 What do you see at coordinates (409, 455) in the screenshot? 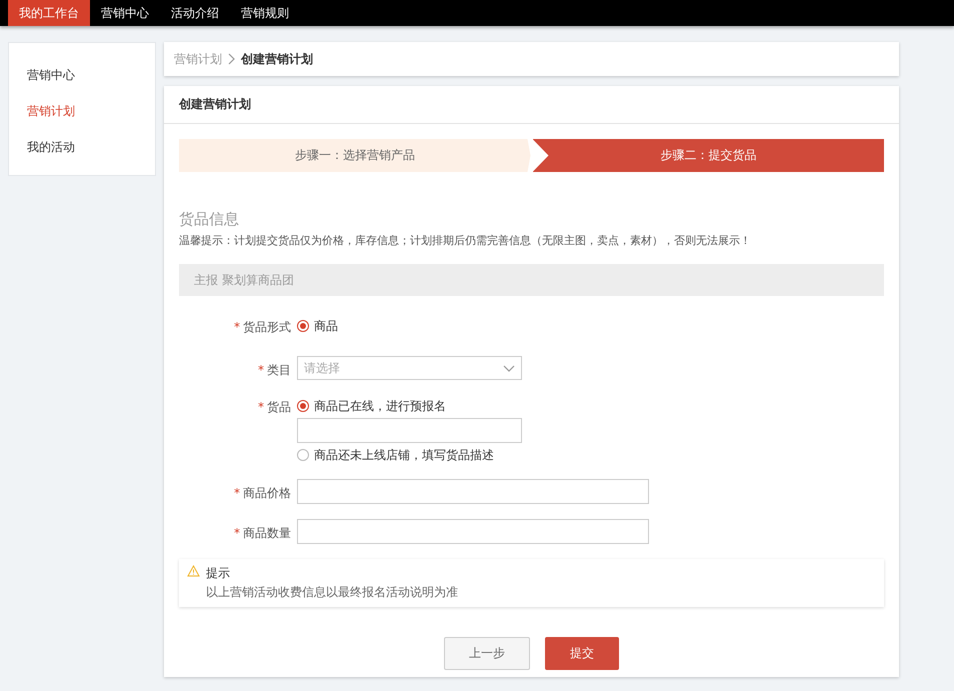
I see `radio-option: 商品还未上线店铺，填写货品描述` at bounding box center [409, 455].